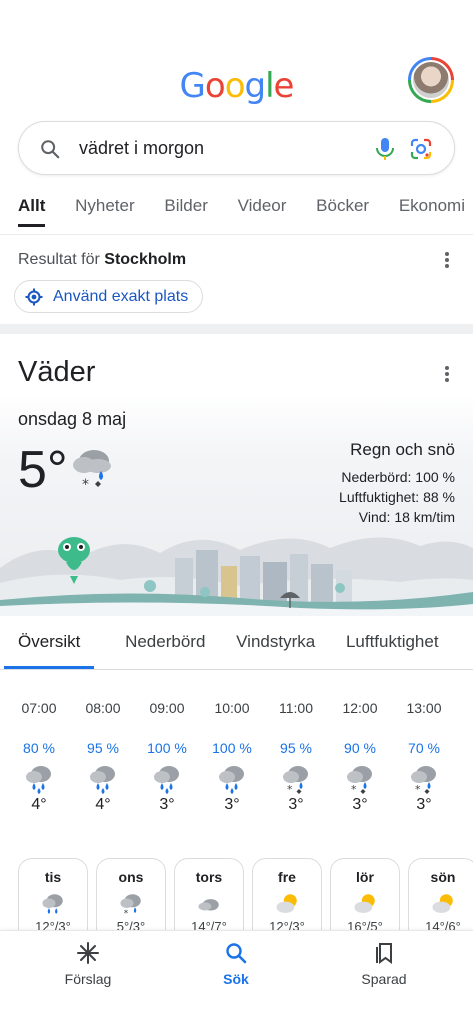 The width and height of the screenshot is (473, 1024). I want to click on tab-nyheter: Nyheter, so click(105, 210).